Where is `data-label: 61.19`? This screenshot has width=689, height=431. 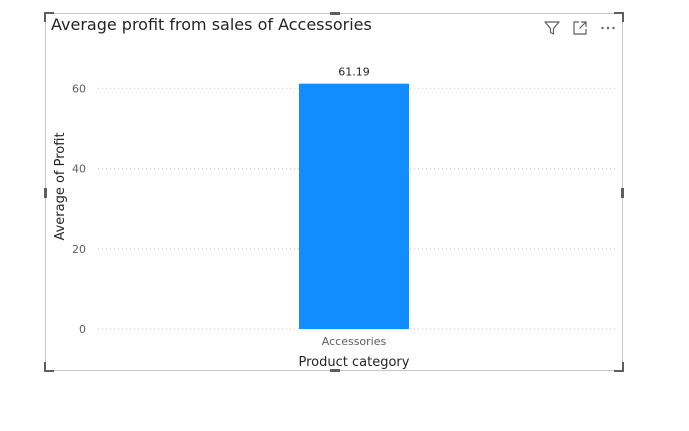
data-label: 61.19 is located at coordinates (354, 72).